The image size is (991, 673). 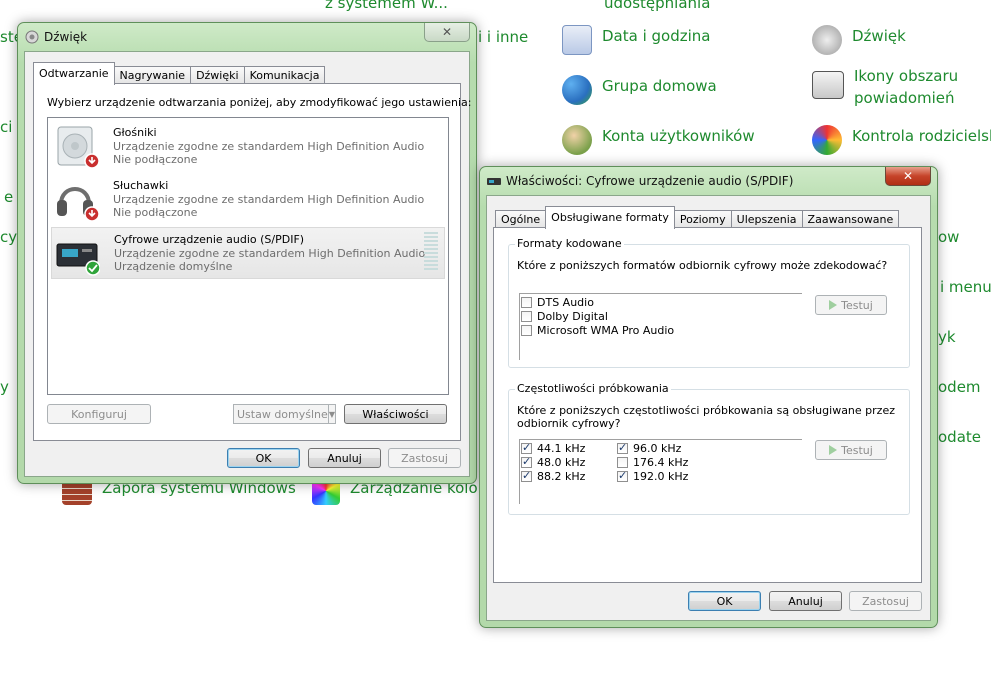 I want to click on sound-speaker-icon, so click(x=32, y=37).